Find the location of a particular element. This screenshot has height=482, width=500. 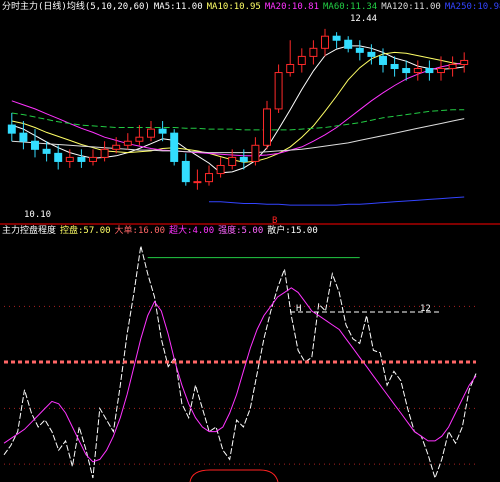

price-header-item-1: MA5:11.00 is located at coordinates (178, 7).